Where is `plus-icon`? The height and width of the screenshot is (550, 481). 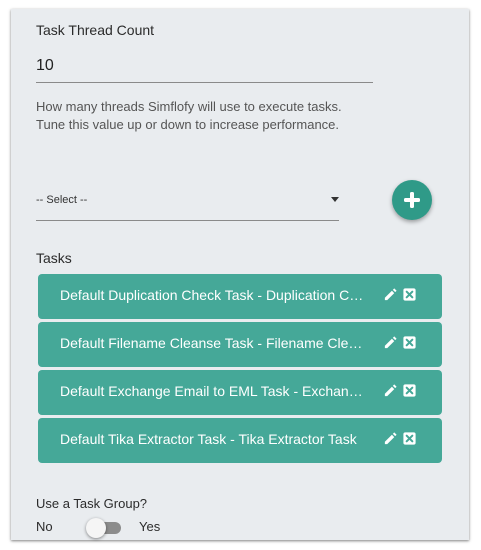 plus-icon is located at coordinates (412, 200).